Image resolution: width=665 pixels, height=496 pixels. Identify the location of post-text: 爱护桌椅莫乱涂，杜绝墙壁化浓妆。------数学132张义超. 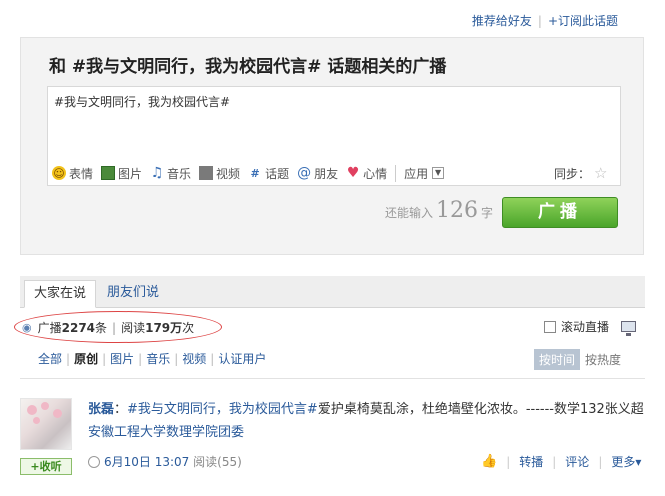
(480, 409).